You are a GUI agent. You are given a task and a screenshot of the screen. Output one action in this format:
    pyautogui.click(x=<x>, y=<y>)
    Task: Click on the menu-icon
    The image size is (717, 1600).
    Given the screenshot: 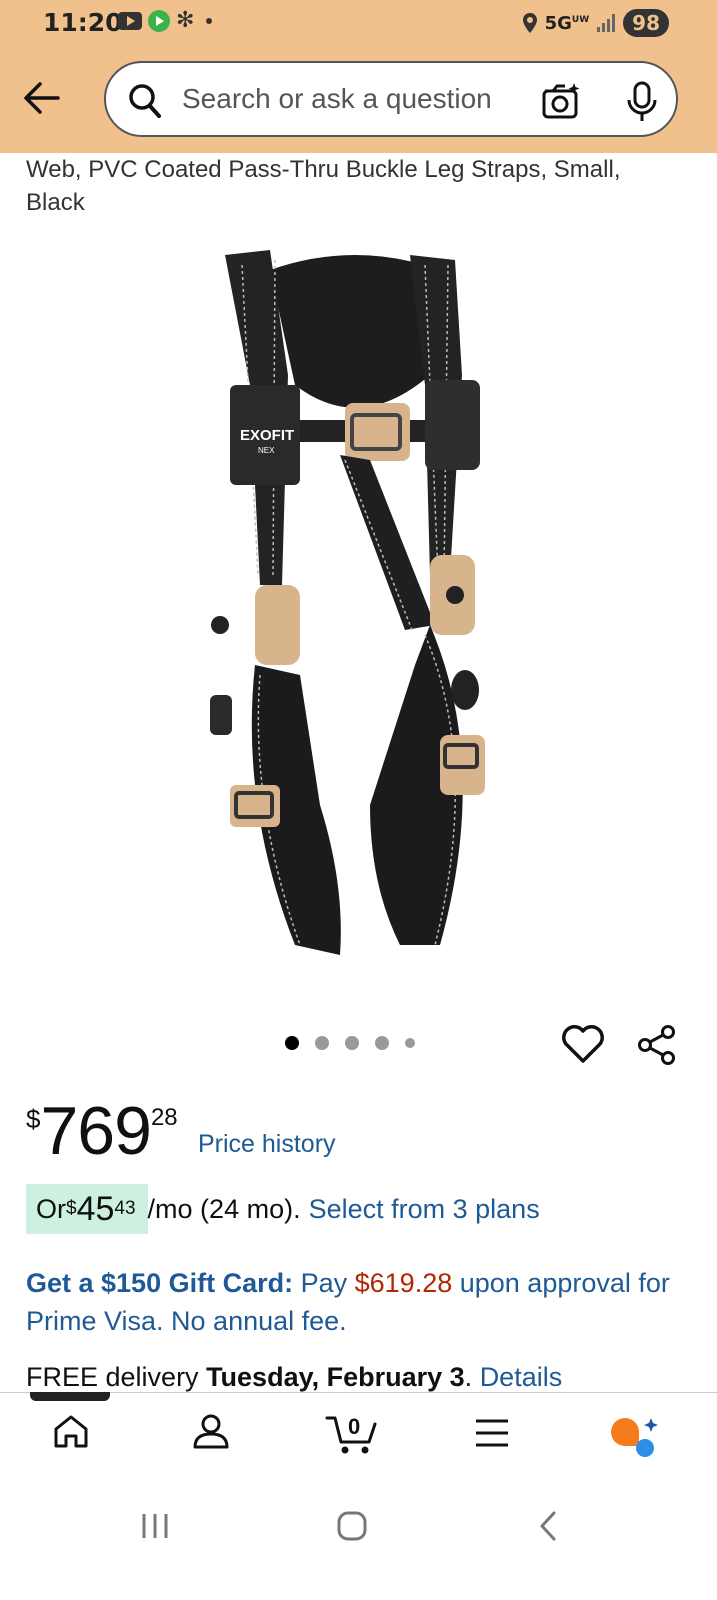 What is the action you would take?
    pyautogui.click(x=492, y=1433)
    